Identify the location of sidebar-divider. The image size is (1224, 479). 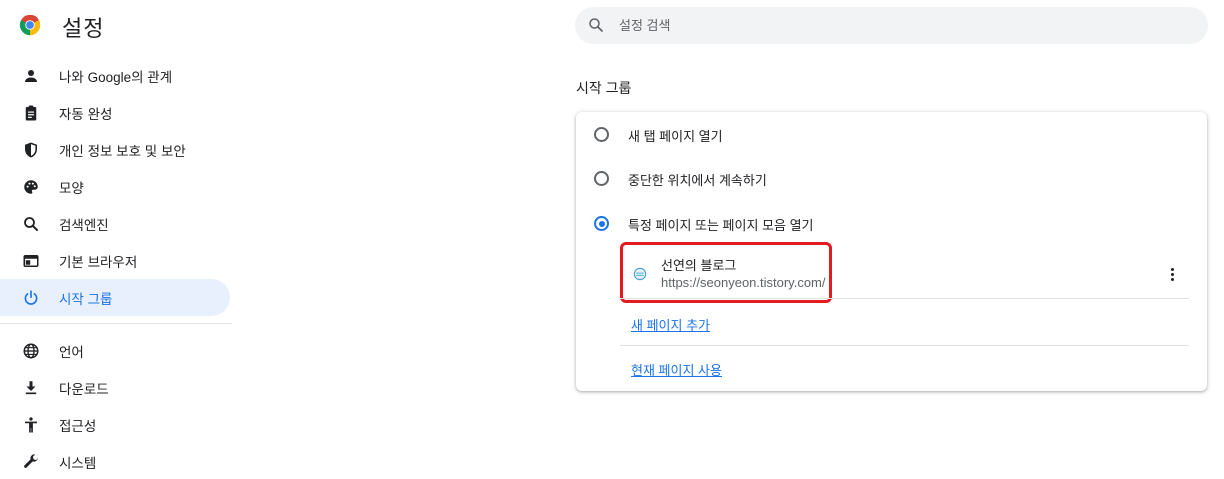
(116, 323).